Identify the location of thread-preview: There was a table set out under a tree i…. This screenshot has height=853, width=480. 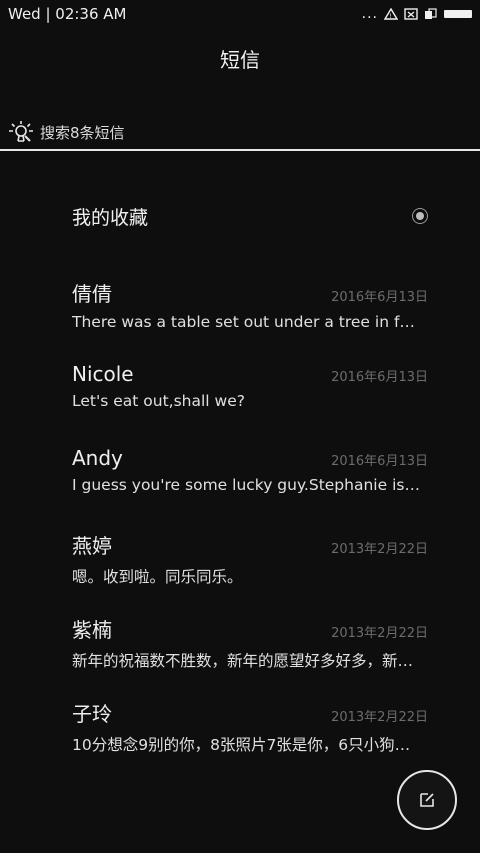
(246, 322).